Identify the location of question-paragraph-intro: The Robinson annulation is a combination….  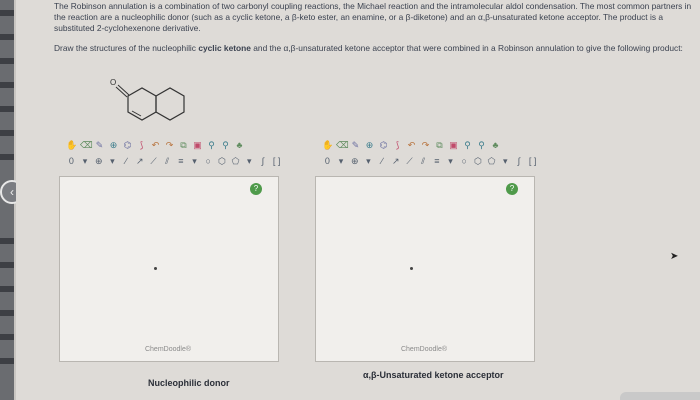
(373, 17).